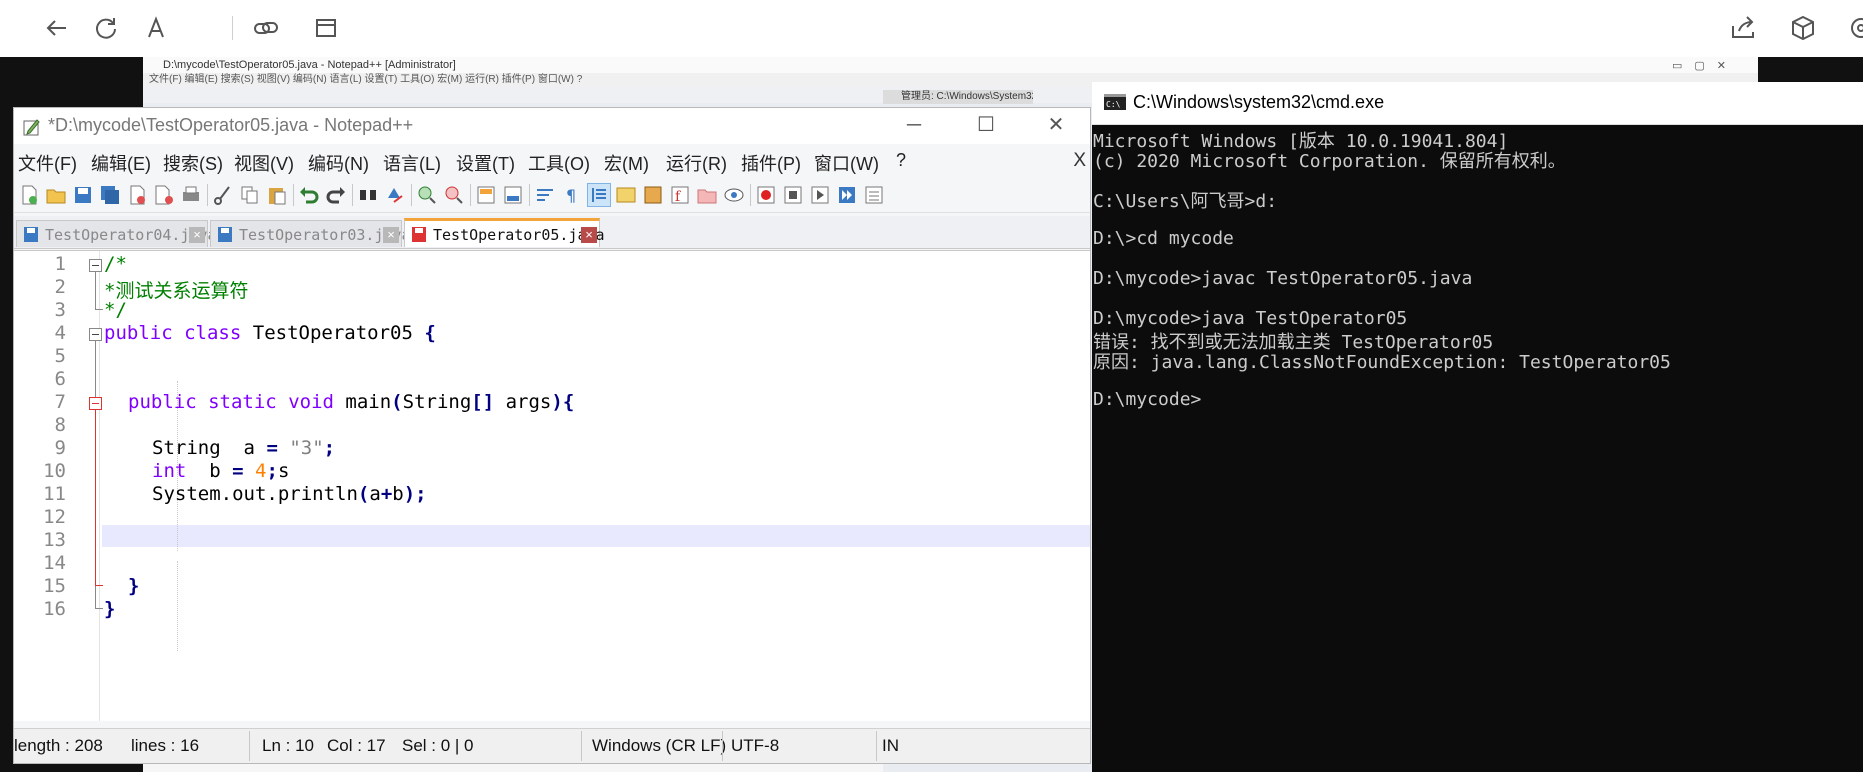  What do you see at coordinates (99, 486) in the screenshot?
I see `gutter-border` at bounding box center [99, 486].